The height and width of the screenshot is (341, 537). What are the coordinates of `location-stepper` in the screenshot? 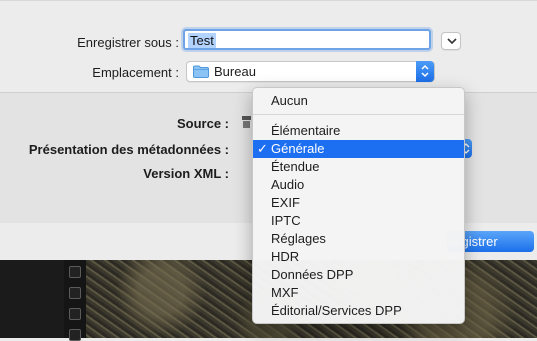 It's located at (425, 71).